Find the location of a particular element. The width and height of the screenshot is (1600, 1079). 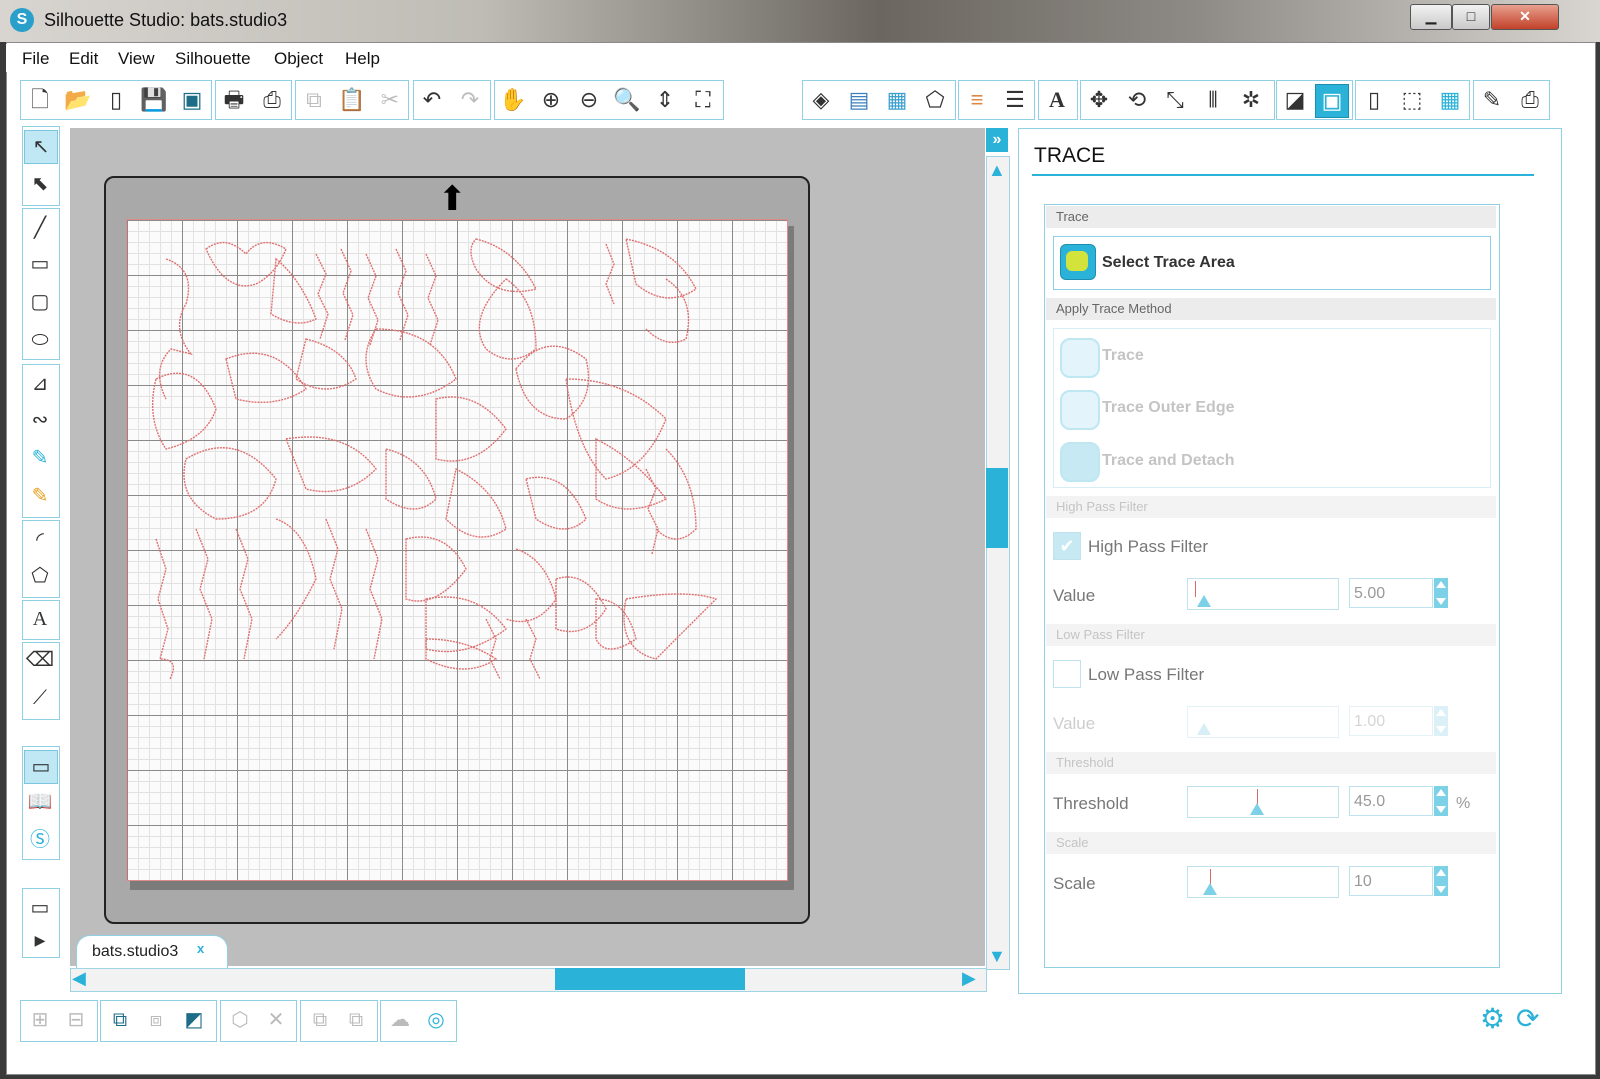

menu-object: Object is located at coordinates (298, 59).